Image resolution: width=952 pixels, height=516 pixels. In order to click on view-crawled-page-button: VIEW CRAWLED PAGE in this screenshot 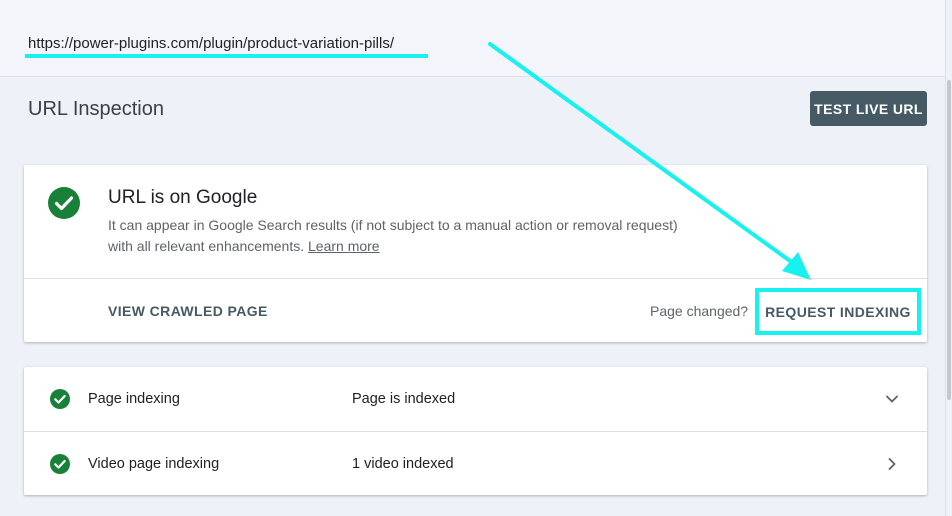, I will do `click(188, 311)`.